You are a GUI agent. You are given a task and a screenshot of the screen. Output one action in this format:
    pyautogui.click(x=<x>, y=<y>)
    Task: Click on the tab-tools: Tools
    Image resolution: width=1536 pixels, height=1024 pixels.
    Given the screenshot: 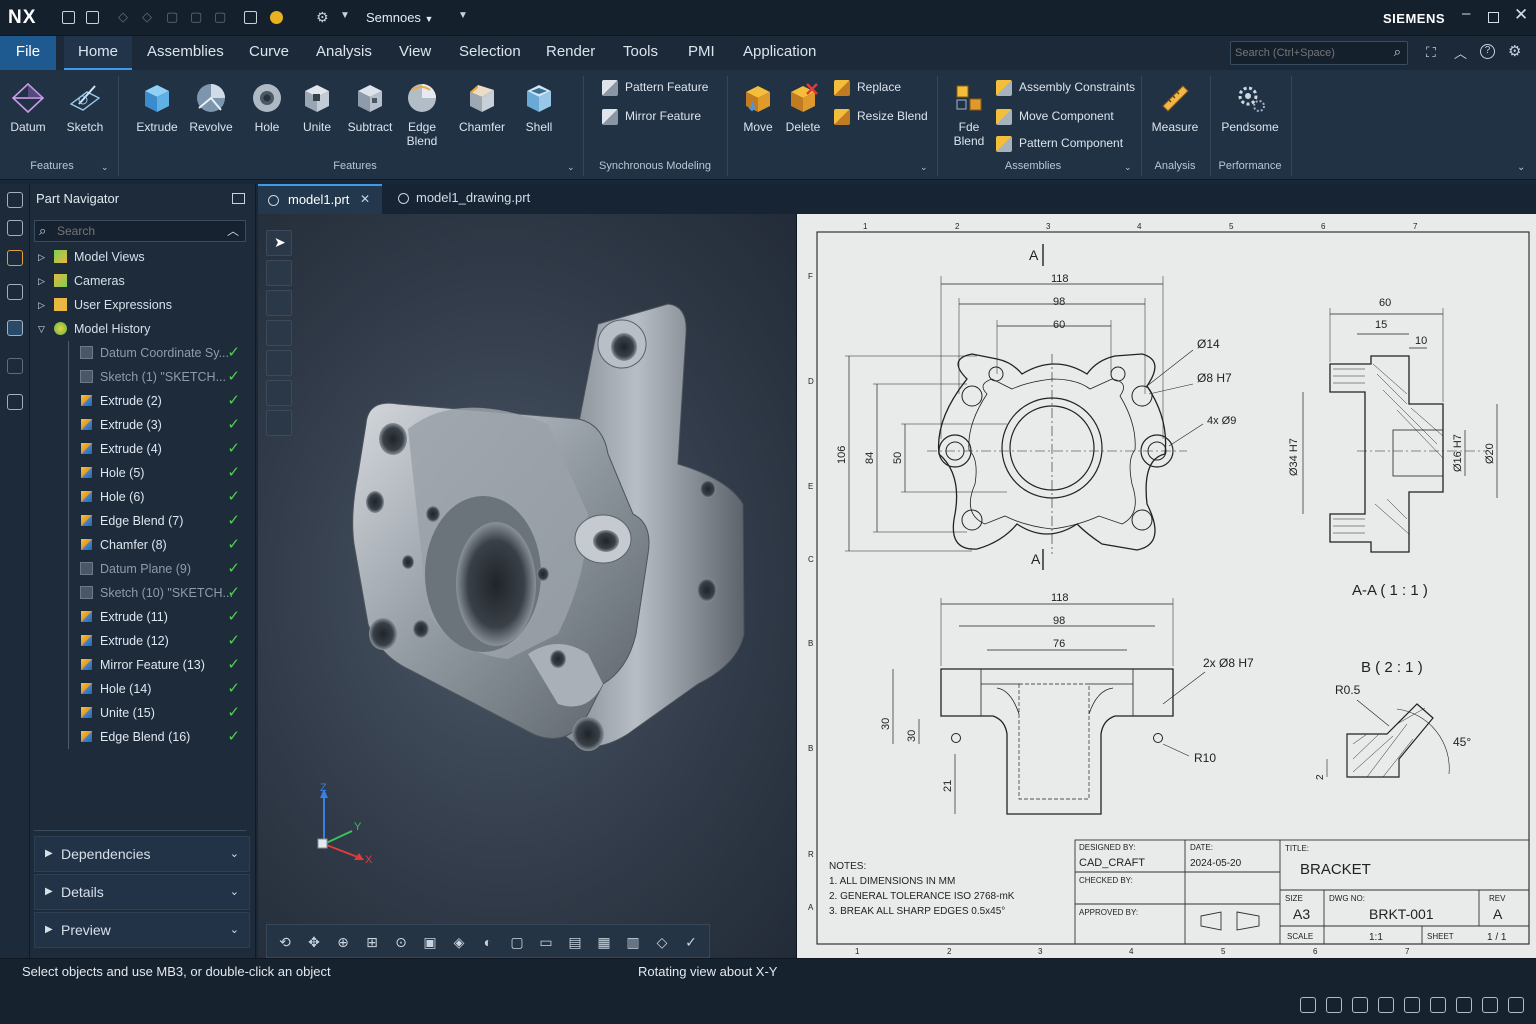 What is the action you would take?
    pyautogui.click(x=640, y=53)
    